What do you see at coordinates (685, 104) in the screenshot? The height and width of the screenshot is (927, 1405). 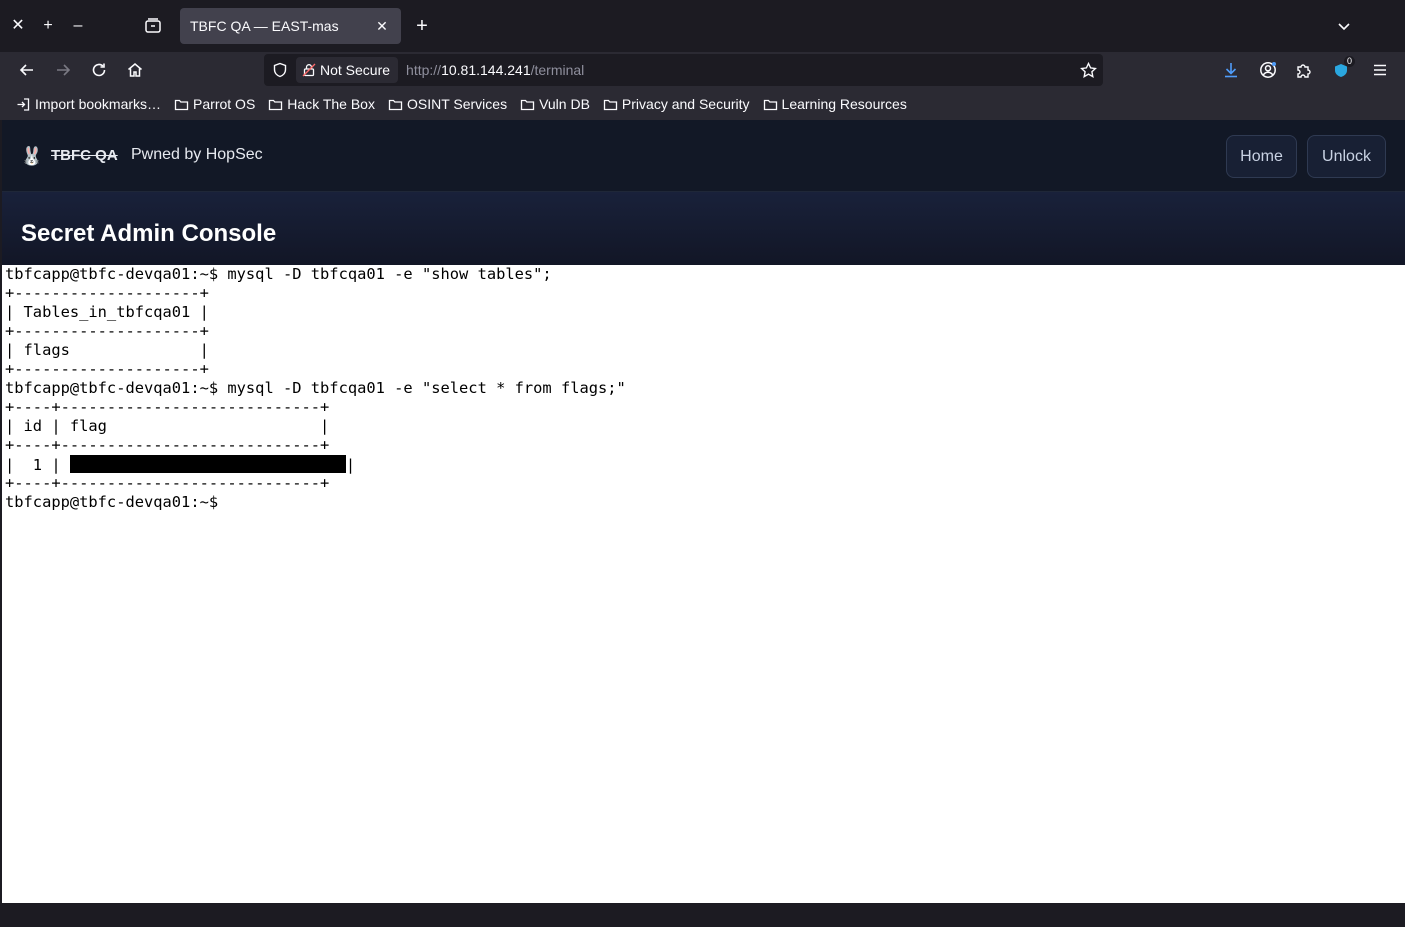 I see `bookmark-label: Privacy and Security` at bounding box center [685, 104].